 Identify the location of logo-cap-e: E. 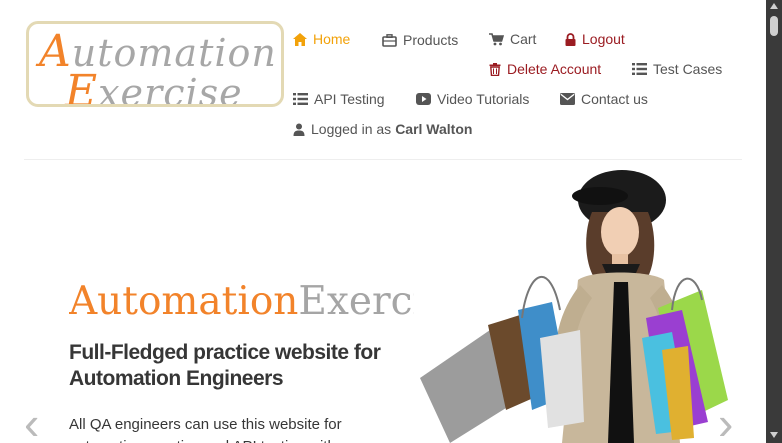
(82, 86).